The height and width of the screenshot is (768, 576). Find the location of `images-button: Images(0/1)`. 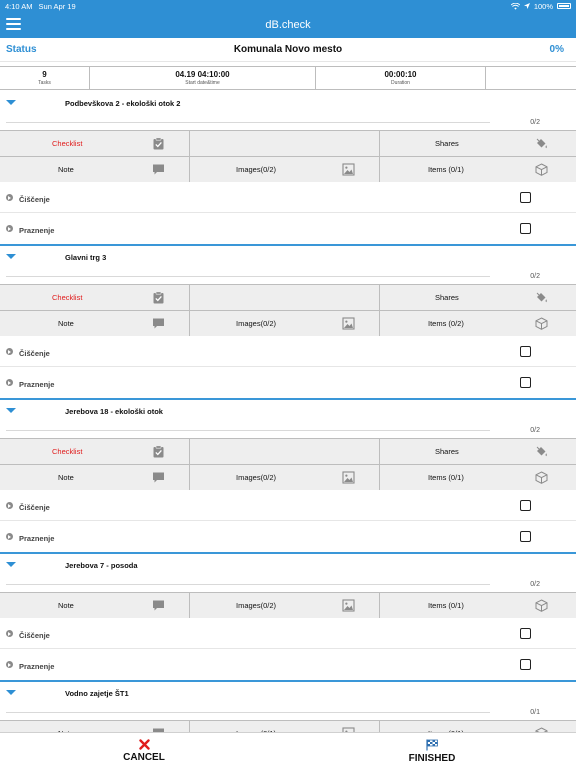

images-button: Images(0/1) is located at coordinates (285, 726).